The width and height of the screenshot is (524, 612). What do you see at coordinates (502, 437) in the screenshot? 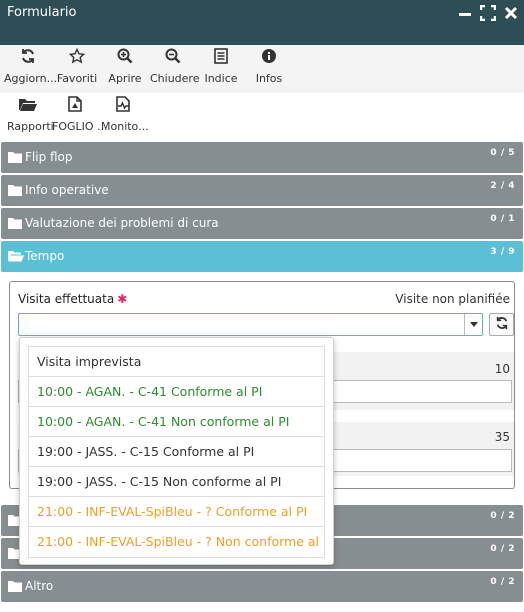
I see `field-2-value: 35` at bounding box center [502, 437].